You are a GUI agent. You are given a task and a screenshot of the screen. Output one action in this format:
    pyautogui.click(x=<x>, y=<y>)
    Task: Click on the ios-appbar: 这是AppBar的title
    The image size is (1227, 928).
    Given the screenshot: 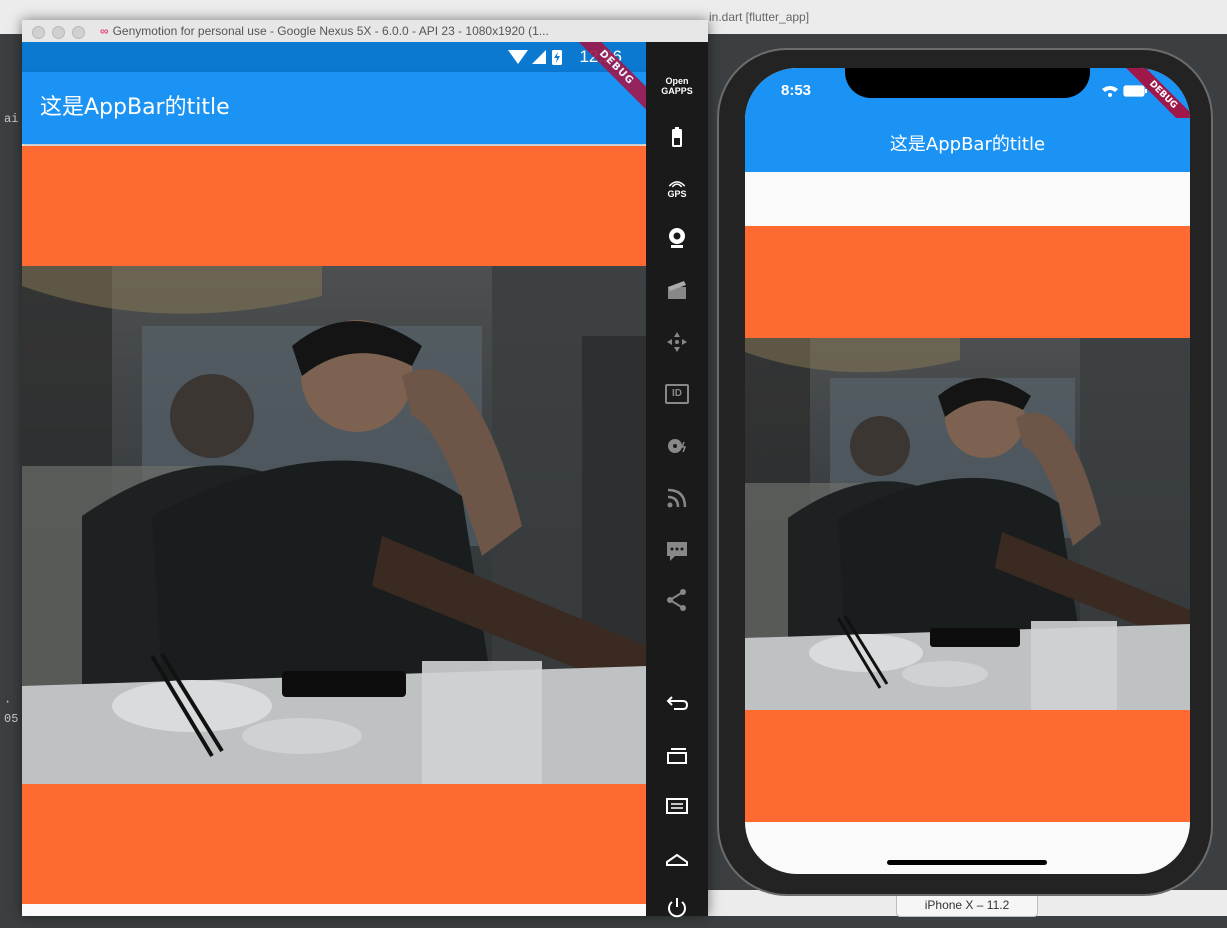 What is the action you would take?
    pyautogui.click(x=967, y=145)
    